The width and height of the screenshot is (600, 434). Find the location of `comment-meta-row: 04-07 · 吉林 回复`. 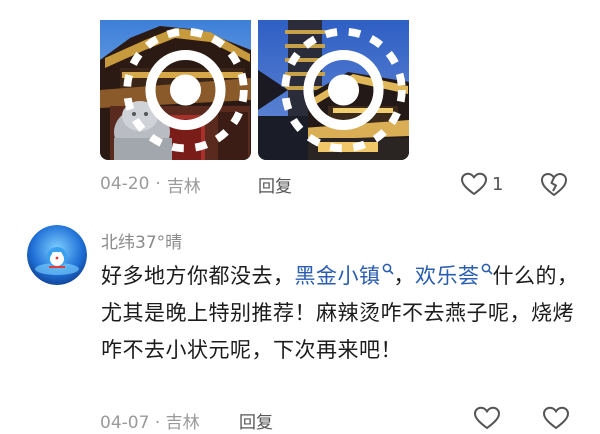

comment-meta-row: 04-07 · 吉林 回复 is located at coordinates (186, 420).